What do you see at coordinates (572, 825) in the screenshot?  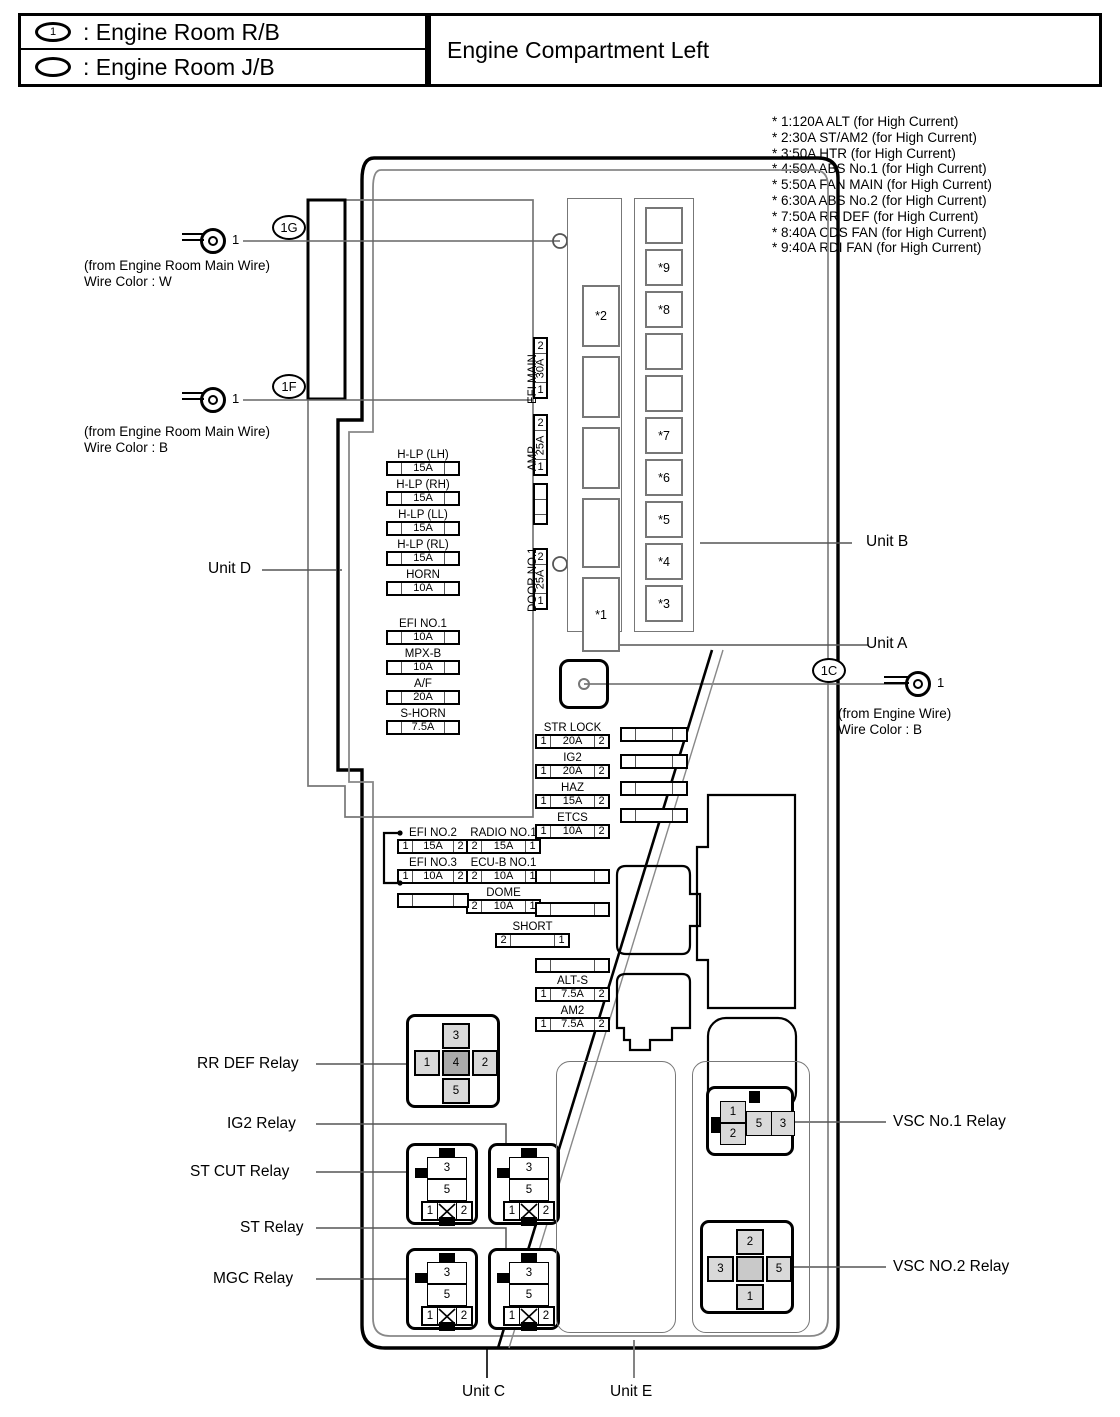 I see `fuse-slot: ETCS 1 10A 2` at bounding box center [572, 825].